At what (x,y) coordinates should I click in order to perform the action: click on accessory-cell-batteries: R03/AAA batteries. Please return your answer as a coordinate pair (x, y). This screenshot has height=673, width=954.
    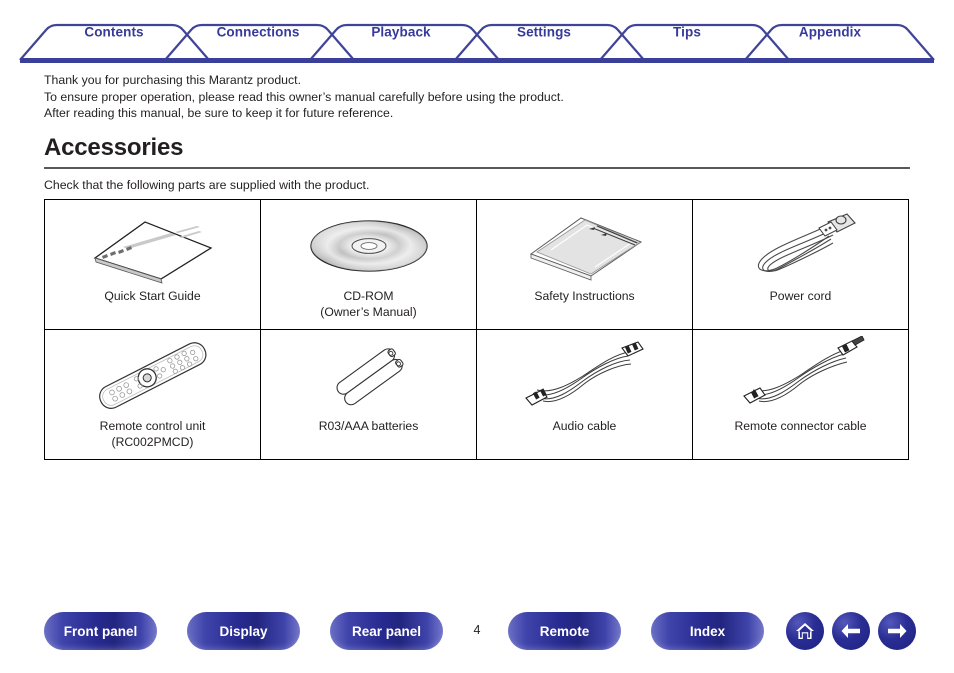
    Looking at the image, I should click on (368, 394).